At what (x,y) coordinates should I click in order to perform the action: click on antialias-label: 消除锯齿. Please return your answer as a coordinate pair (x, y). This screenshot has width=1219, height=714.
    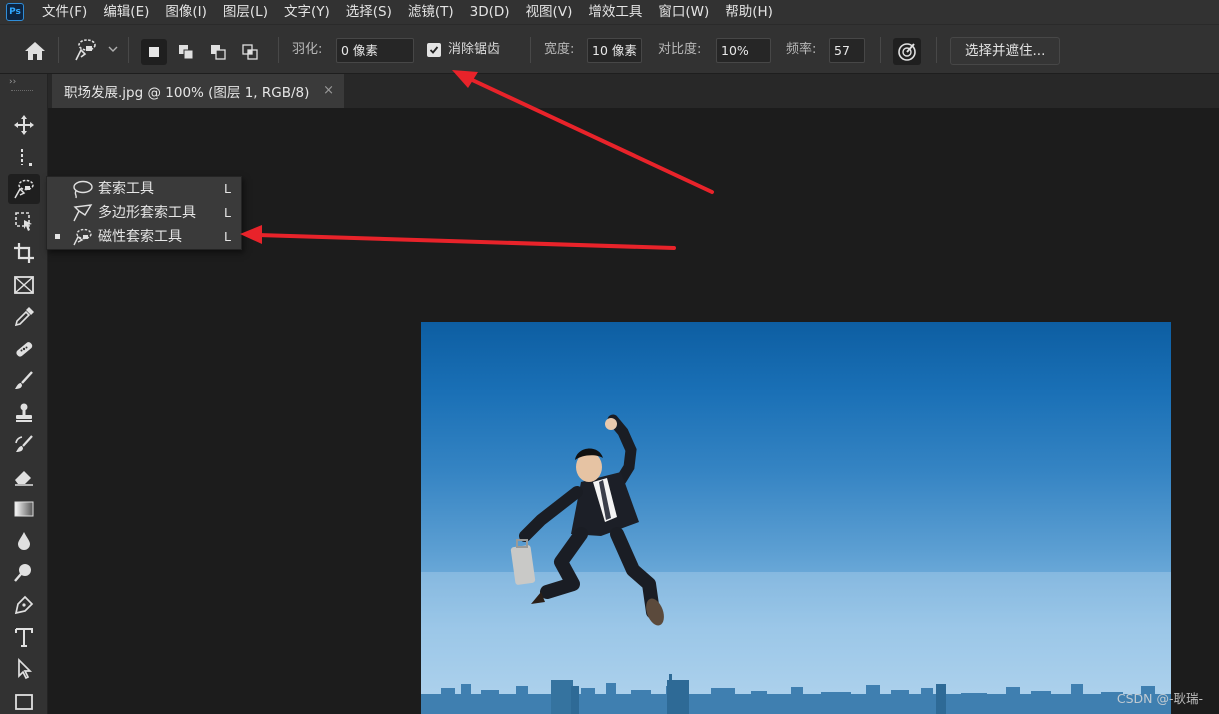
    Looking at the image, I should click on (474, 49).